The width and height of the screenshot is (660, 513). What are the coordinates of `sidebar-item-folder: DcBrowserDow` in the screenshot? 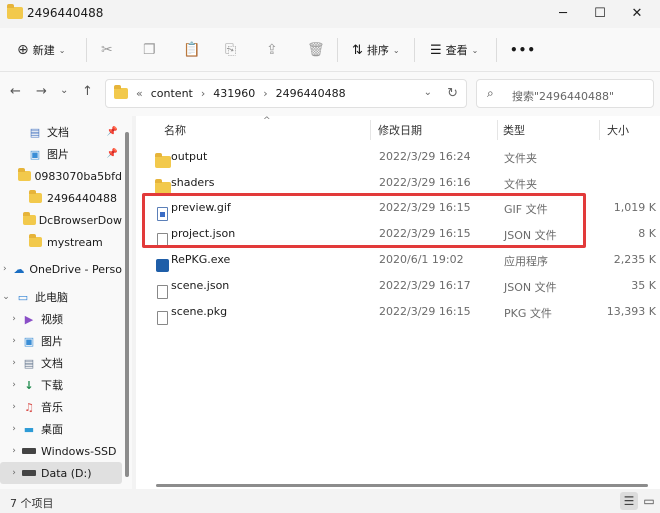 It's located at (61, 220).